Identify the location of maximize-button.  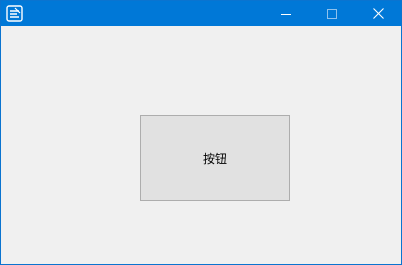
(332, 13).